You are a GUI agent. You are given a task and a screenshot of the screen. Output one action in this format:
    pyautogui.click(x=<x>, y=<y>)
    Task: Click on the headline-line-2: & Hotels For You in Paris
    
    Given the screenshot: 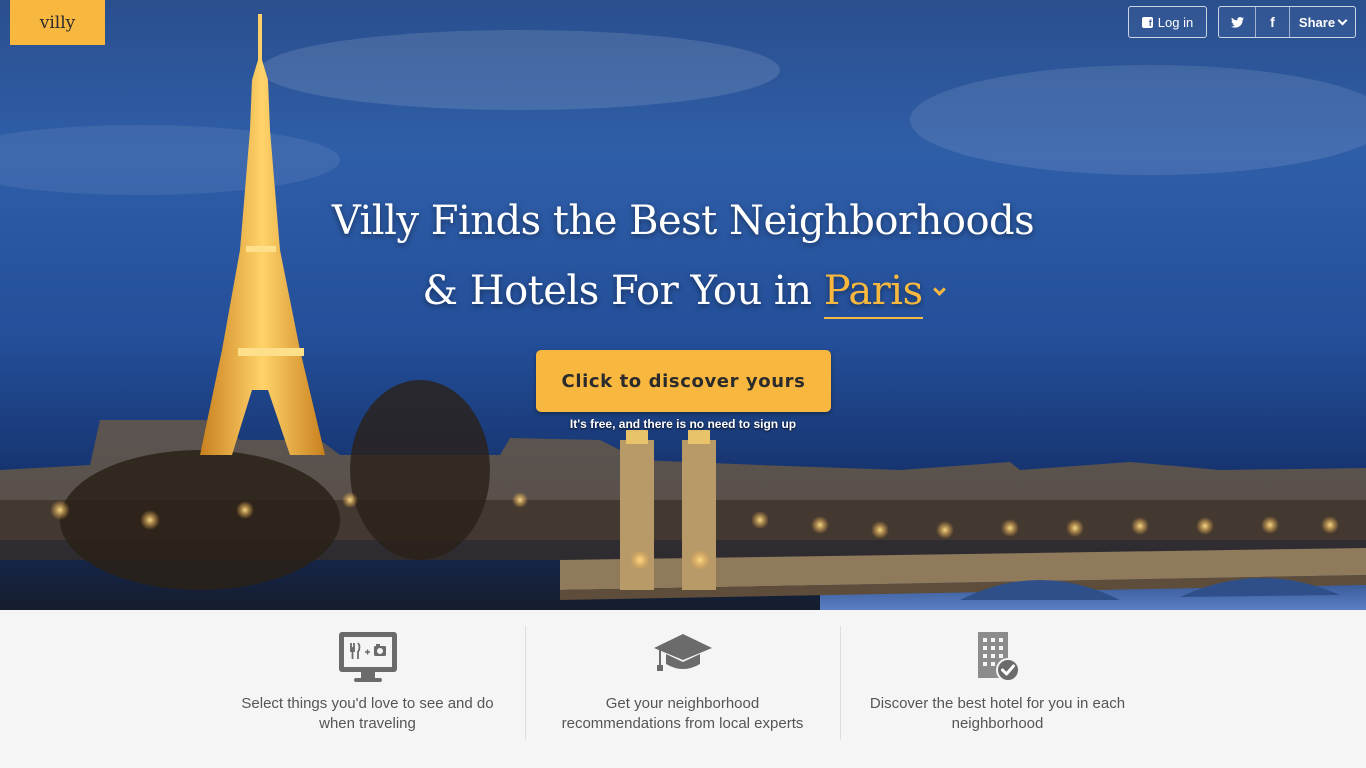 What is the action you would take?
    pyautogui.click(x=683, y=293)
    